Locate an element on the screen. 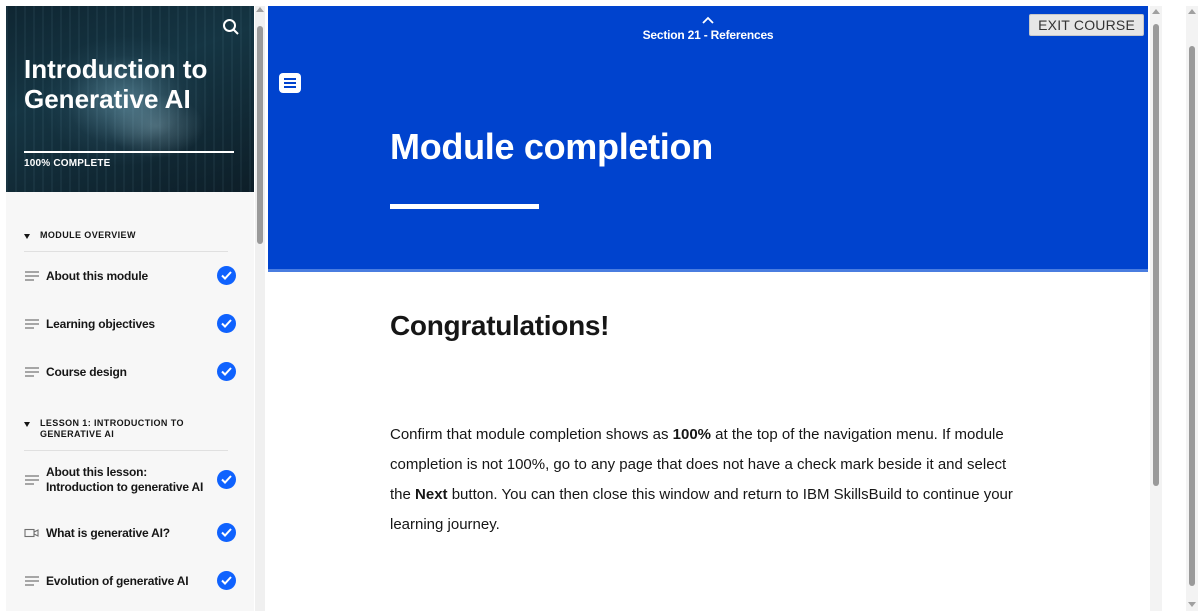 The height and width of the screenshot is (611, 1200). previous-section-link: Section 21 - References is located at coordinates (708, 30).